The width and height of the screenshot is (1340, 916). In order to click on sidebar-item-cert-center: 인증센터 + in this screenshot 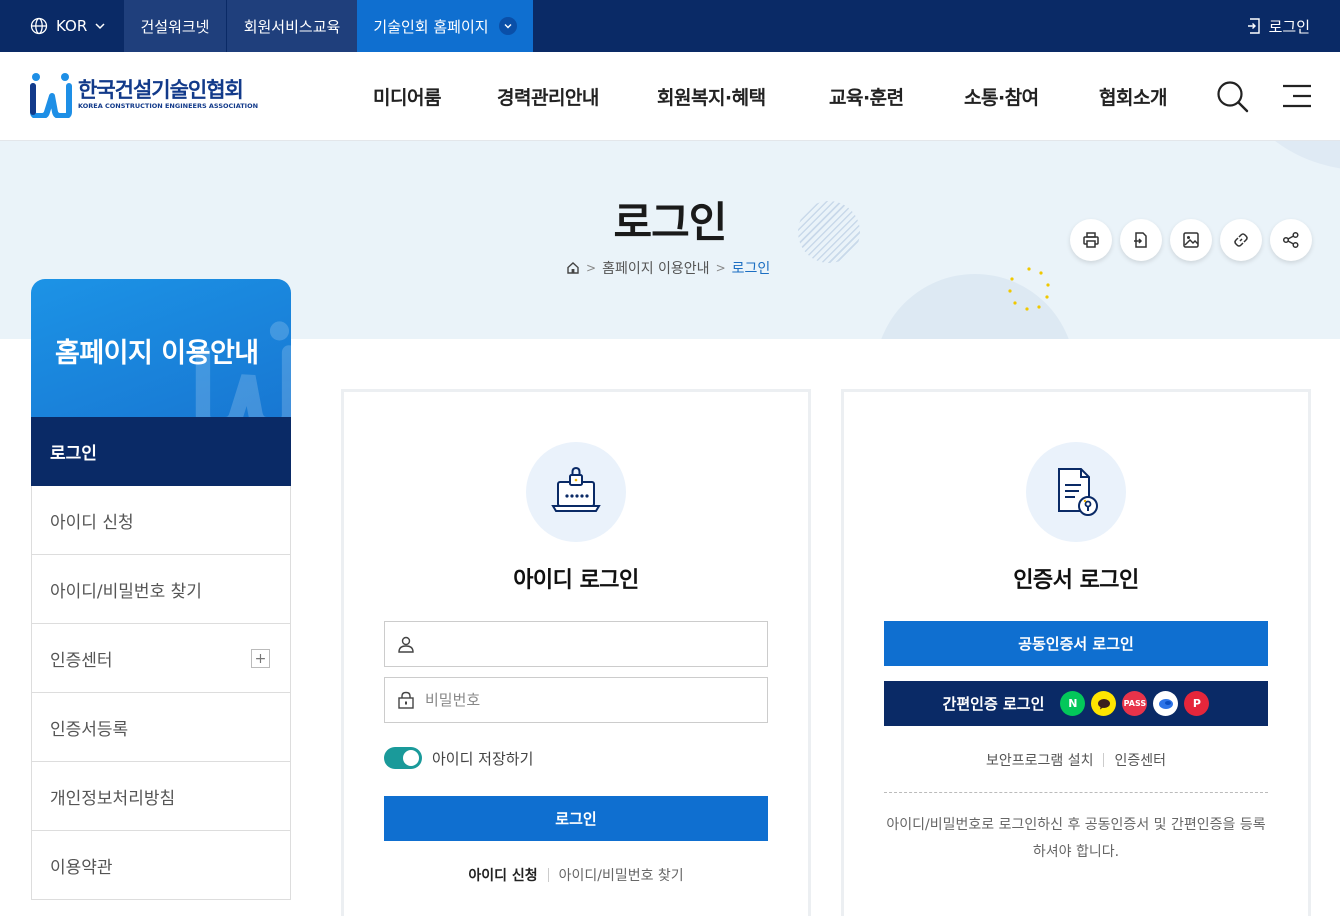, I will do `click(161, 658)`.